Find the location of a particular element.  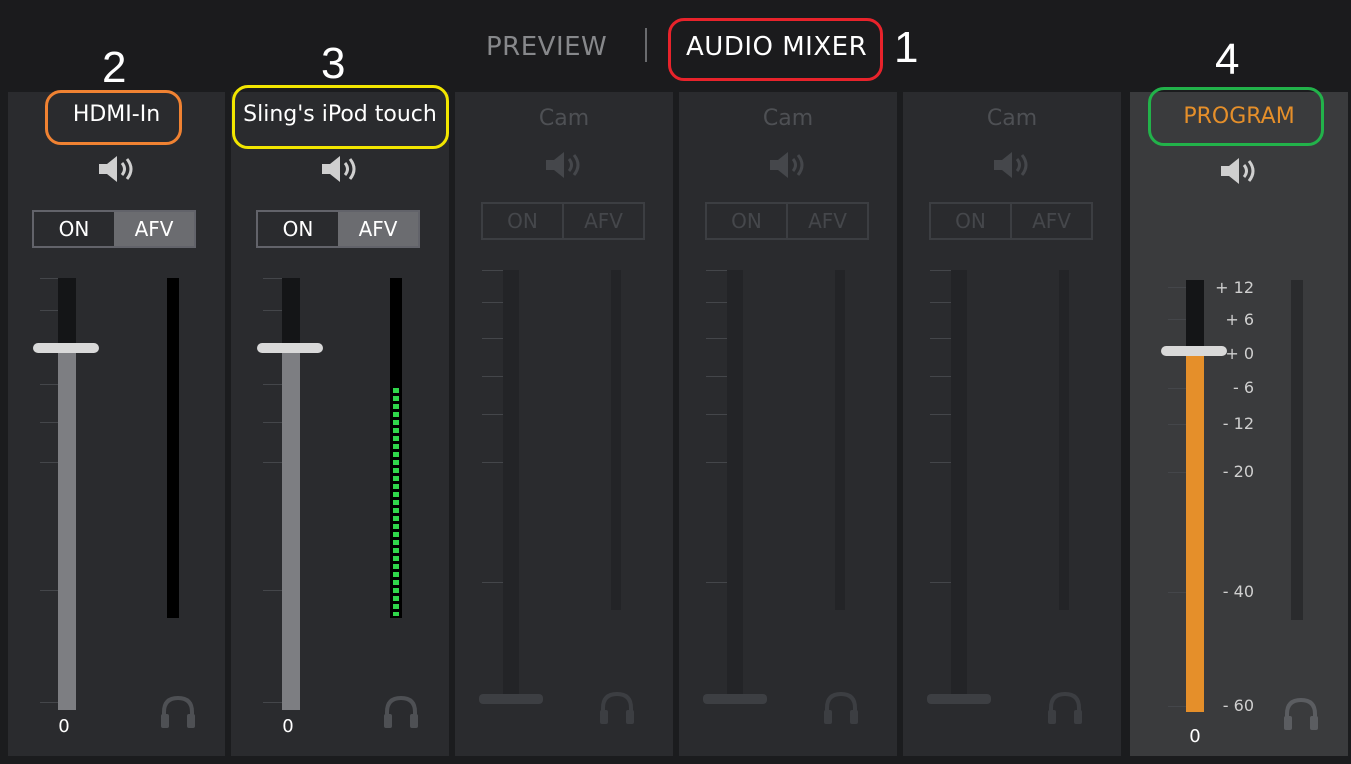

channel-strip-hdmi-in: HDMI-In ON AFV 0 is located at coordinates (116, 424).